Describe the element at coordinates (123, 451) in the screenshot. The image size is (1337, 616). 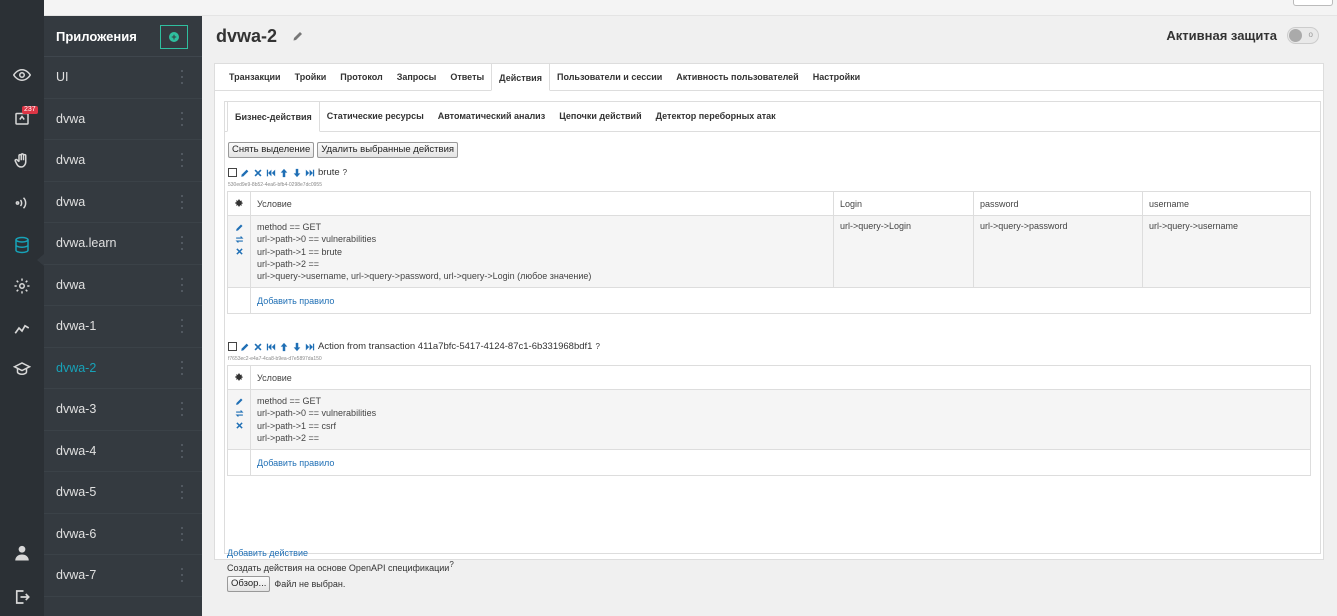
I see `app-item: dvwa-4` at that location.